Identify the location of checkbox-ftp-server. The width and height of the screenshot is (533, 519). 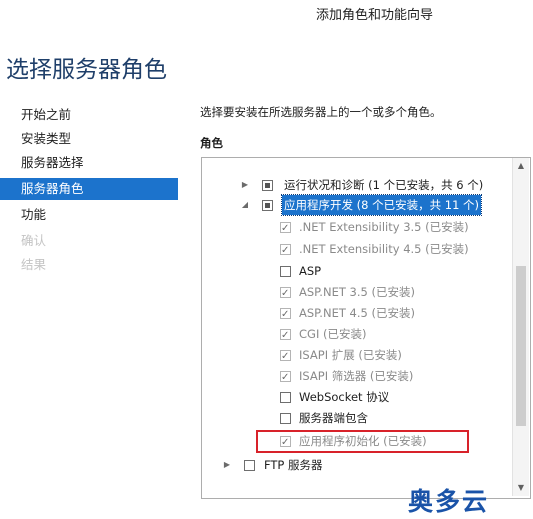
(249, 465).